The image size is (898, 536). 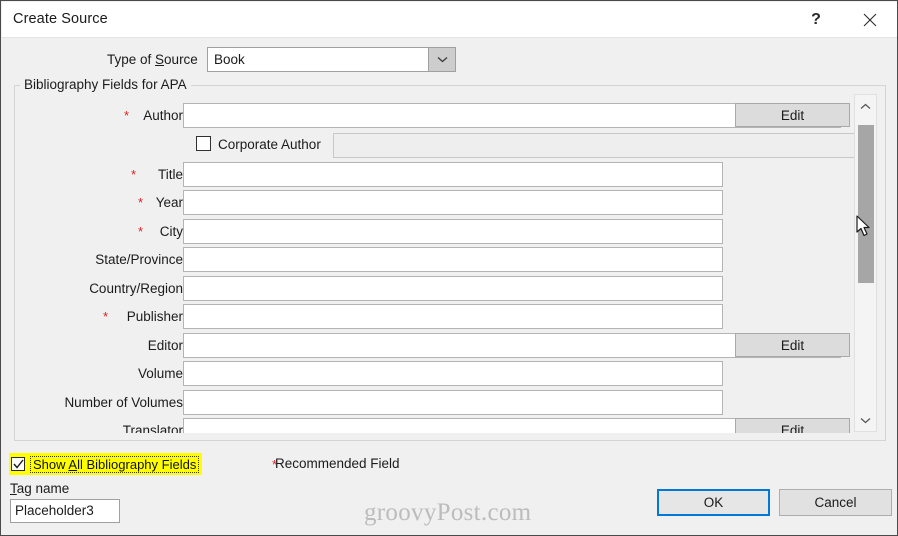 I want to click on field-label-wrap: * City, so click(x=99, y=233).